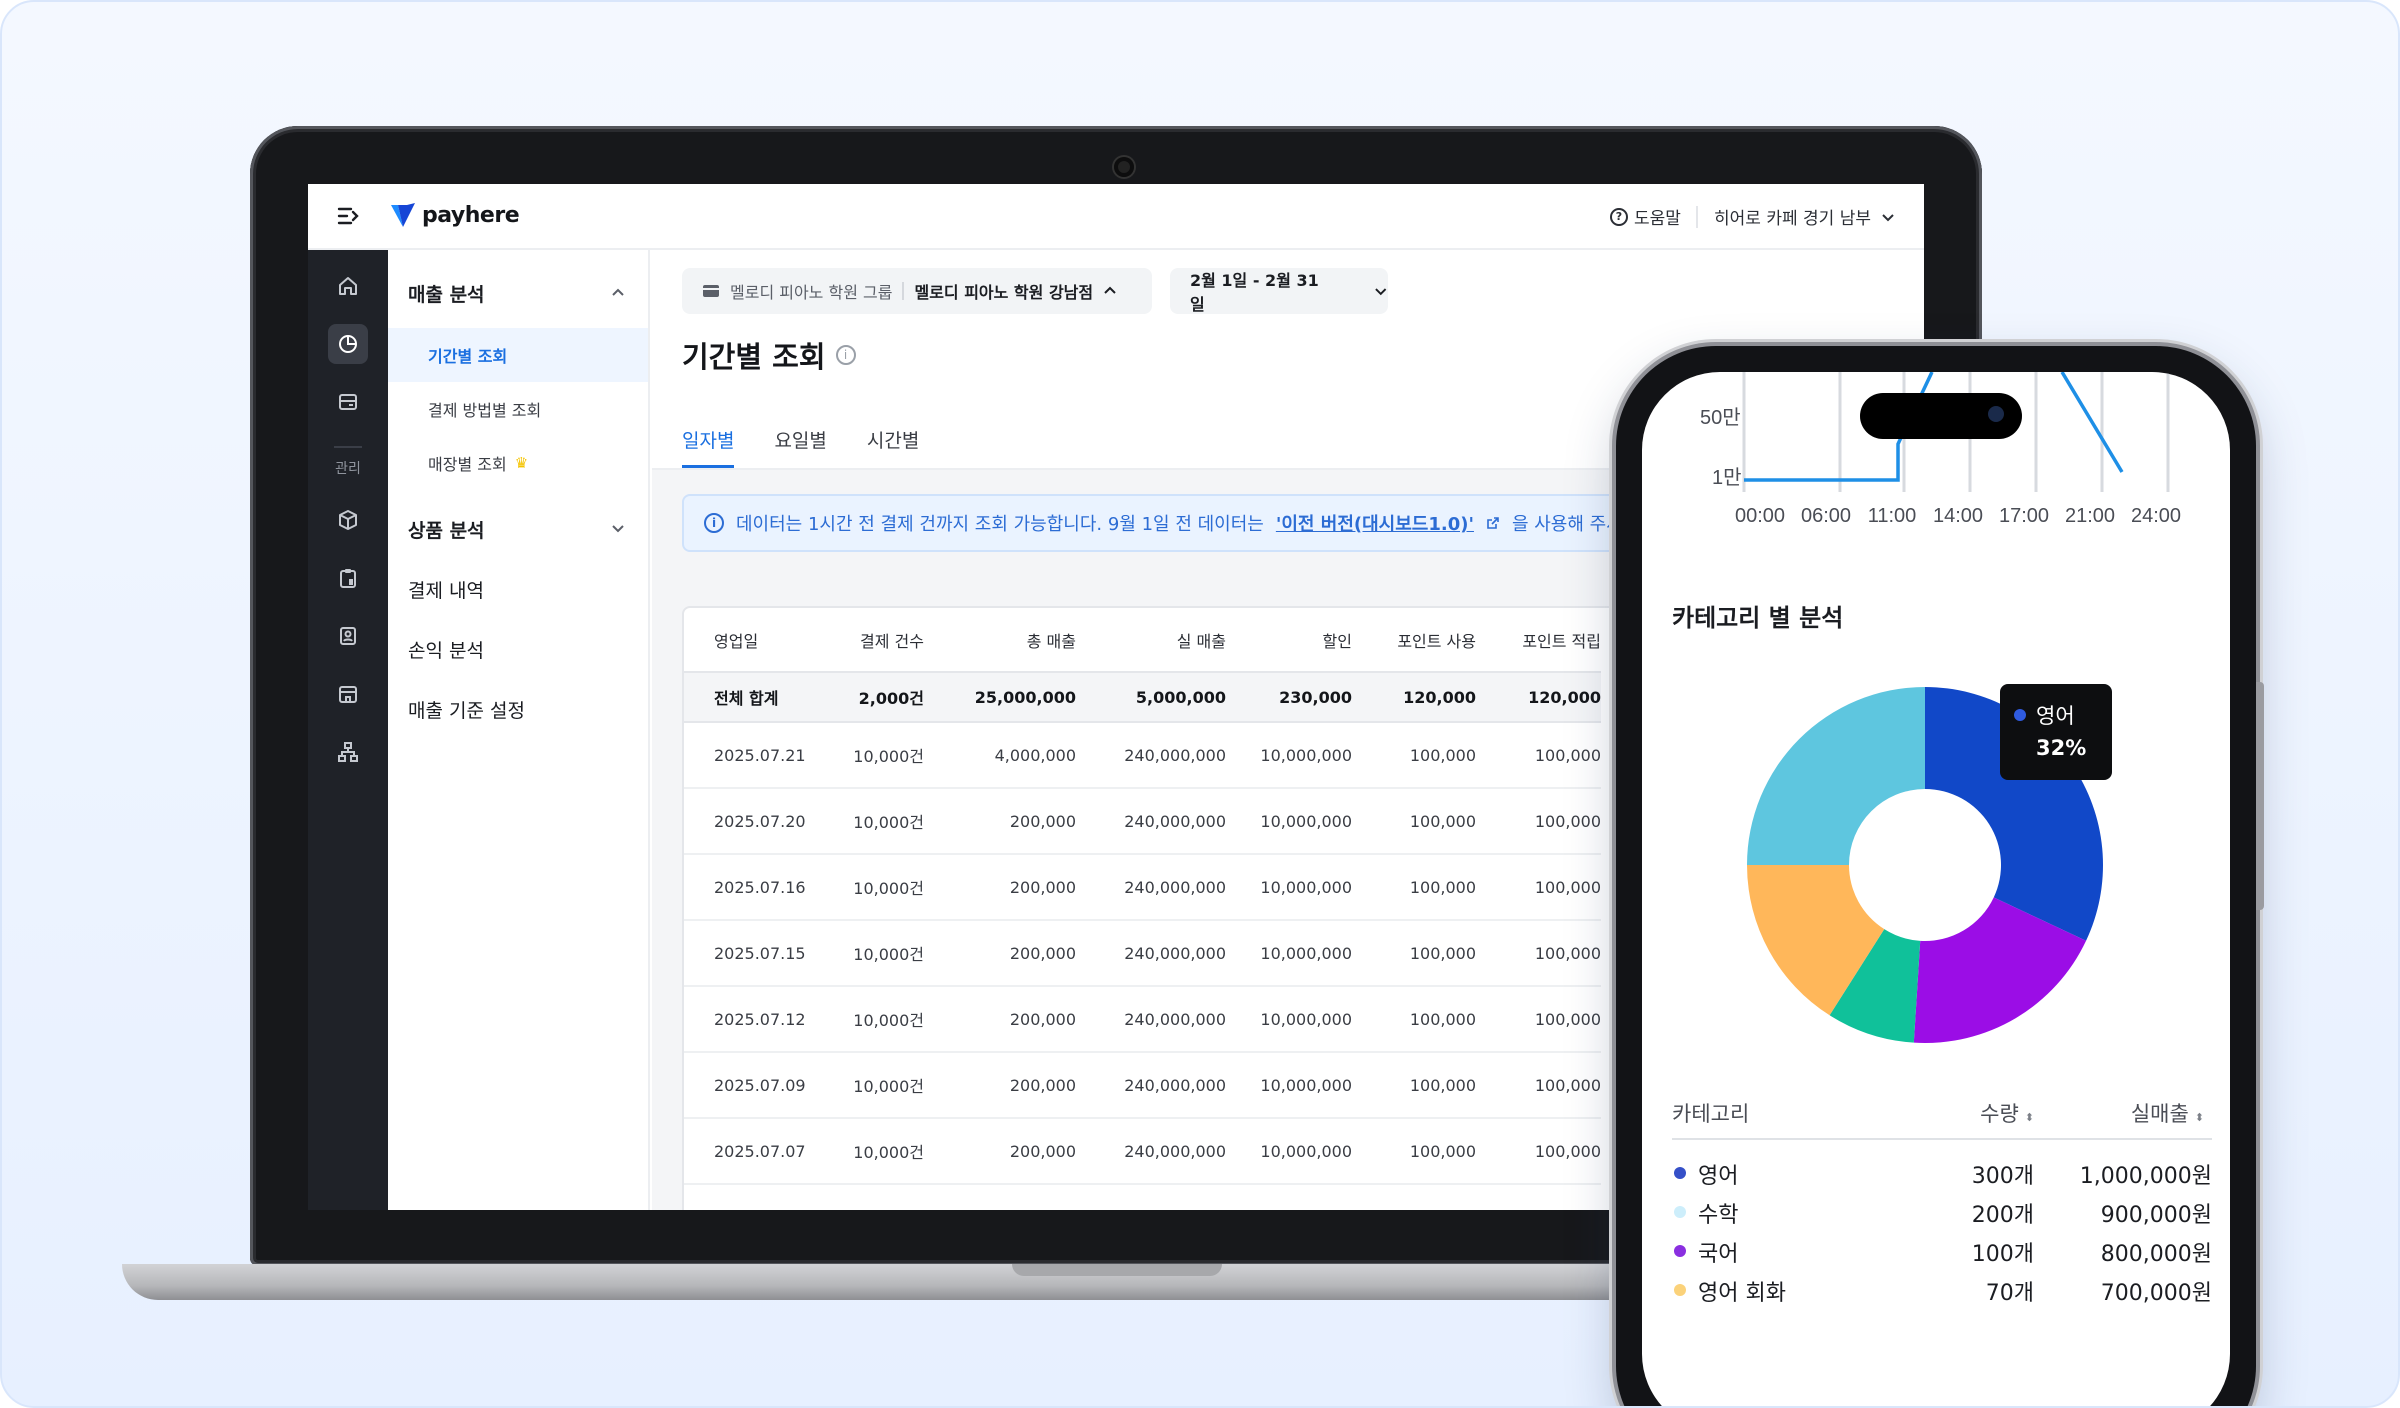  Describe the element at coordinates (1000, 640) in the screenshot. I see `col-gross: 총 매출` at that location.